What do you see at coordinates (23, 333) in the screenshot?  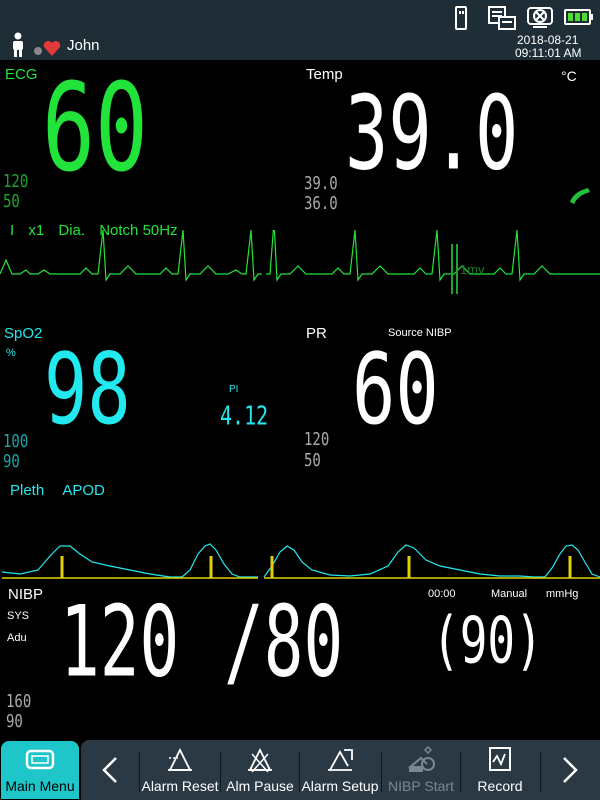 I see `spo2-label: SpO2` at bounding box center [23, 333].